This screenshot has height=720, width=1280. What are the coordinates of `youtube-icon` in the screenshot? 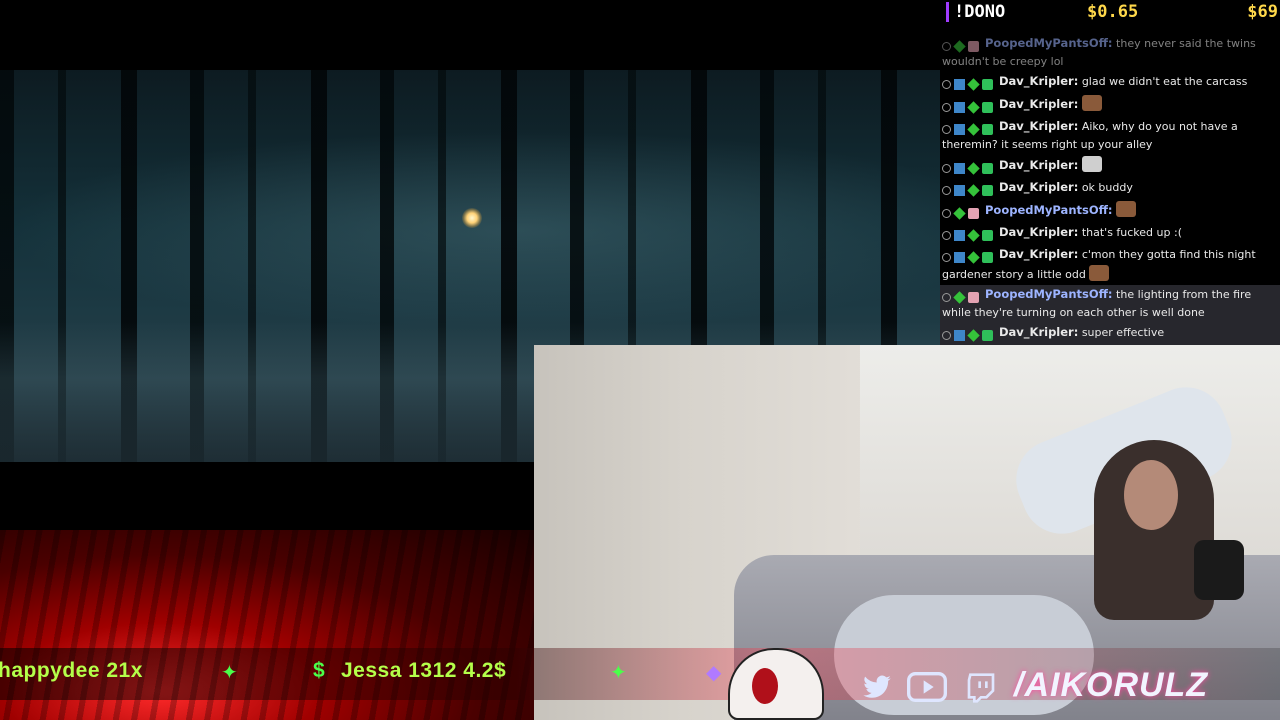 It's located at (927, 690).